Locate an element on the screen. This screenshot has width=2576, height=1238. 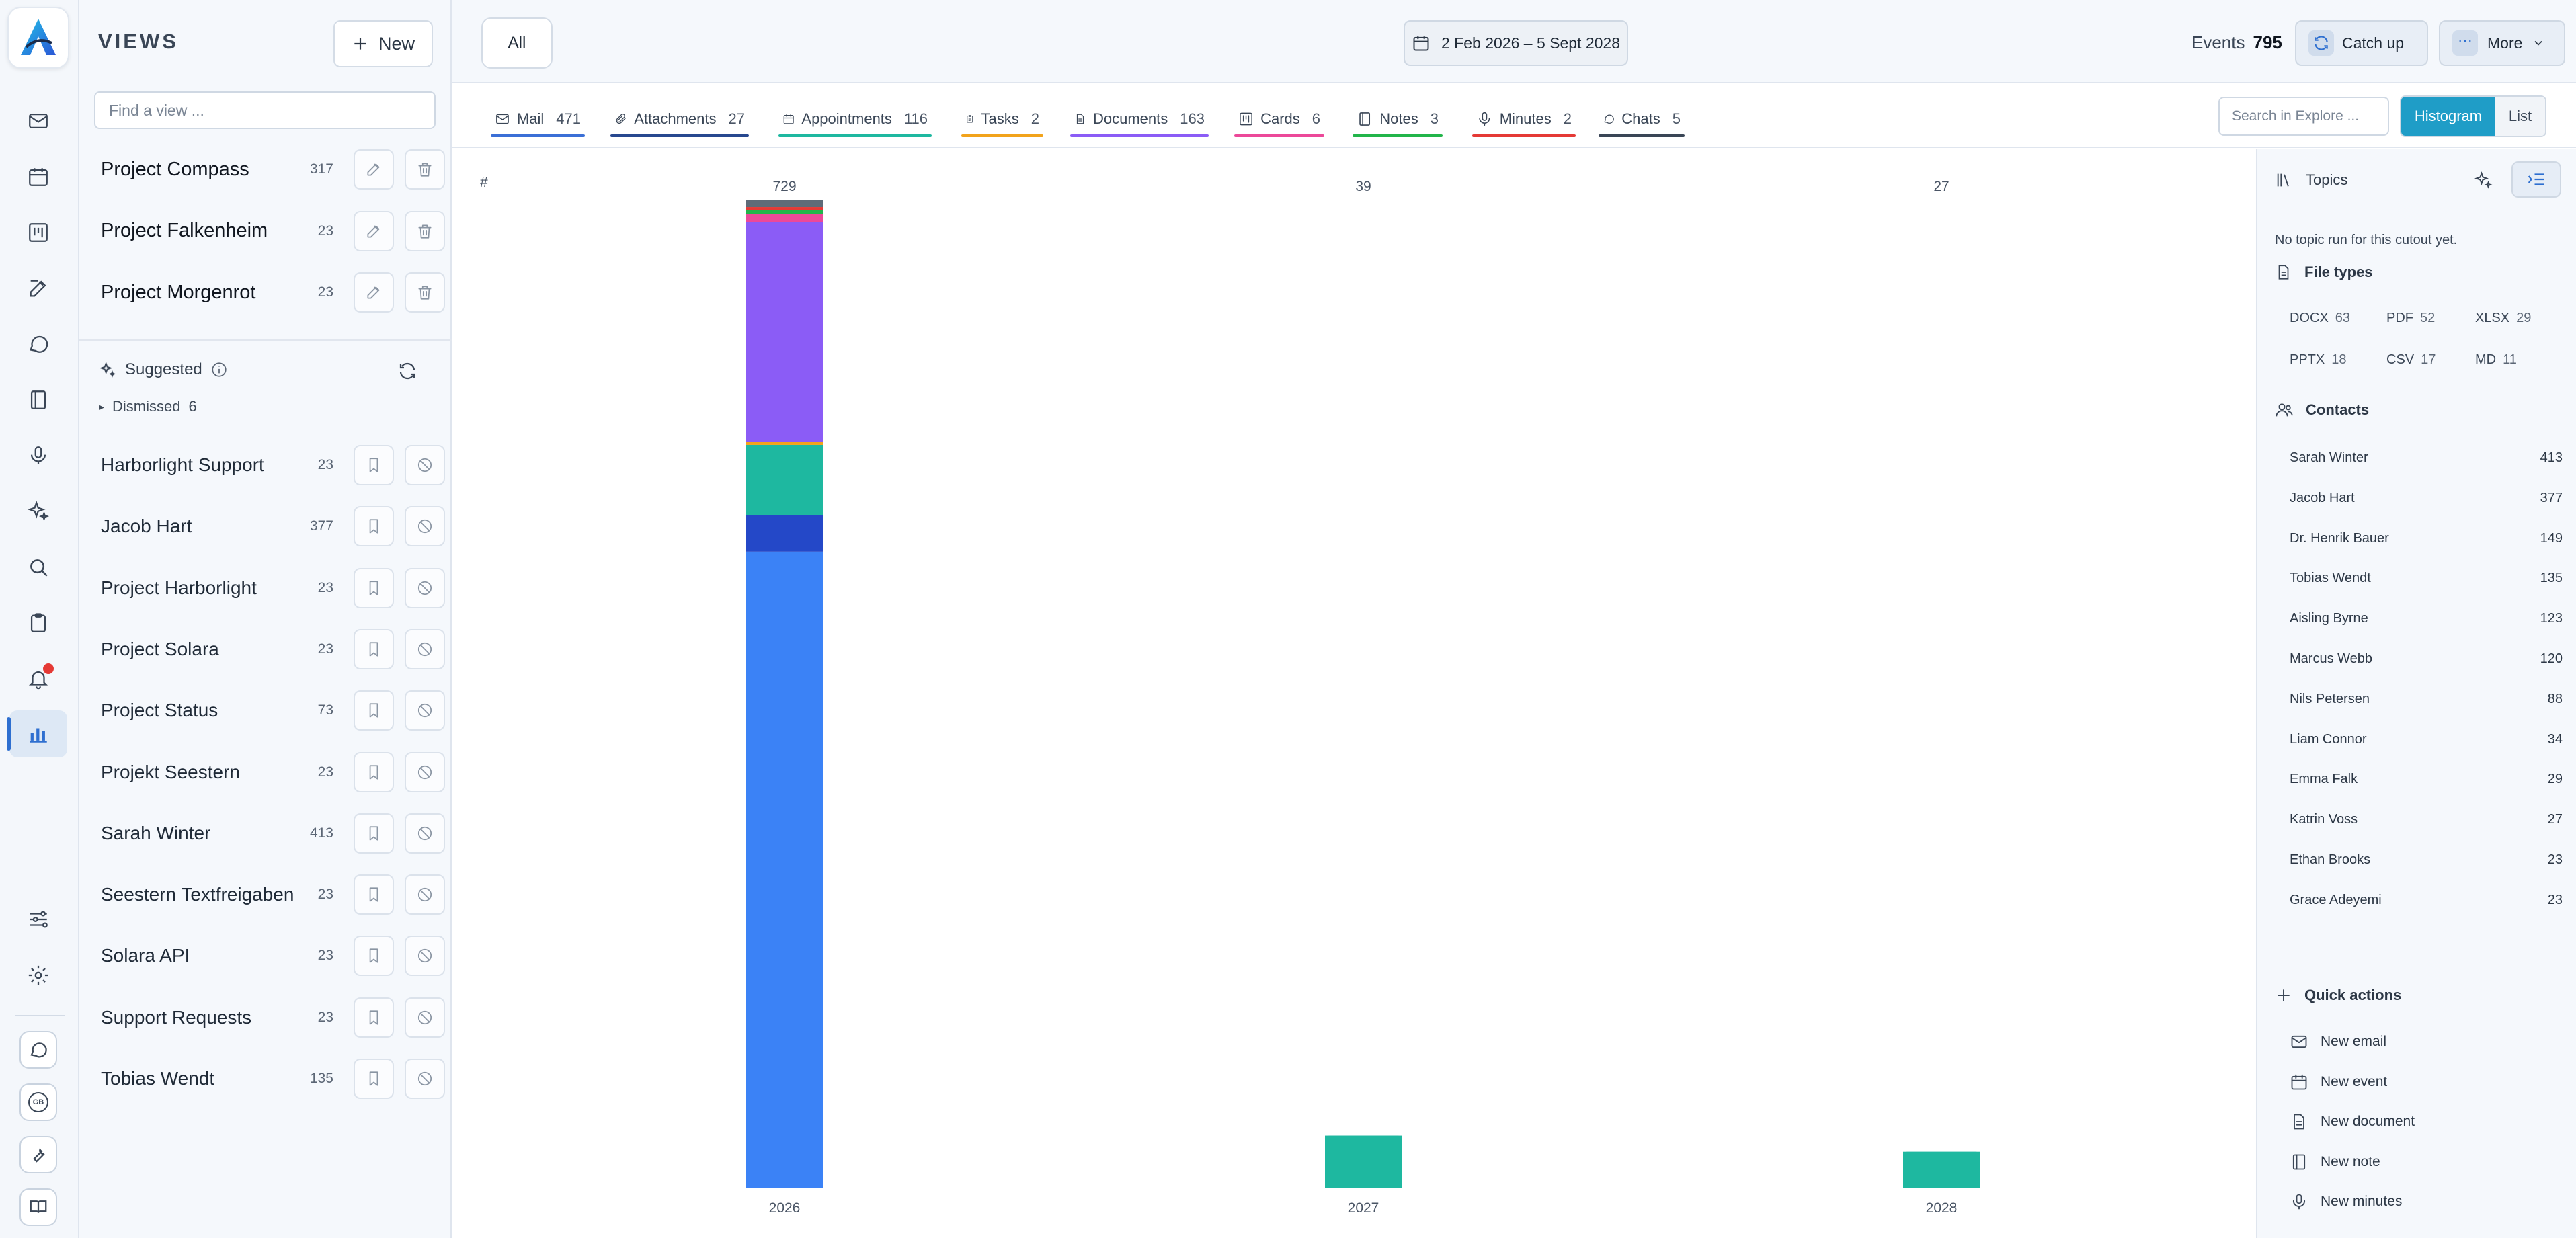
file-type-chip: MD 11 is located at coordinates (2496, 360).